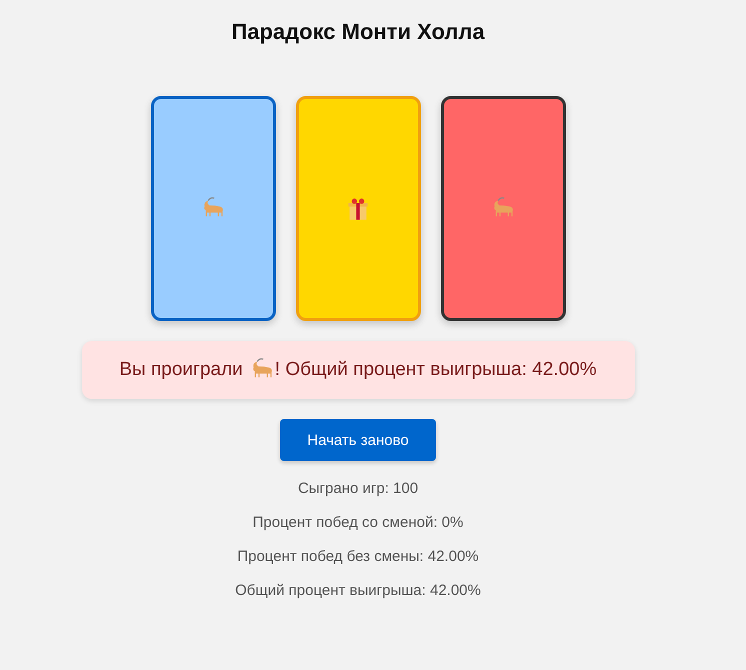 This screenshot has height=670, width=746. What do you see at coordinates (435, 370) in the screenshot?
I see `result-text: ! Общий процент выигрыша: 42.00%` at bounding box center [435, 370].